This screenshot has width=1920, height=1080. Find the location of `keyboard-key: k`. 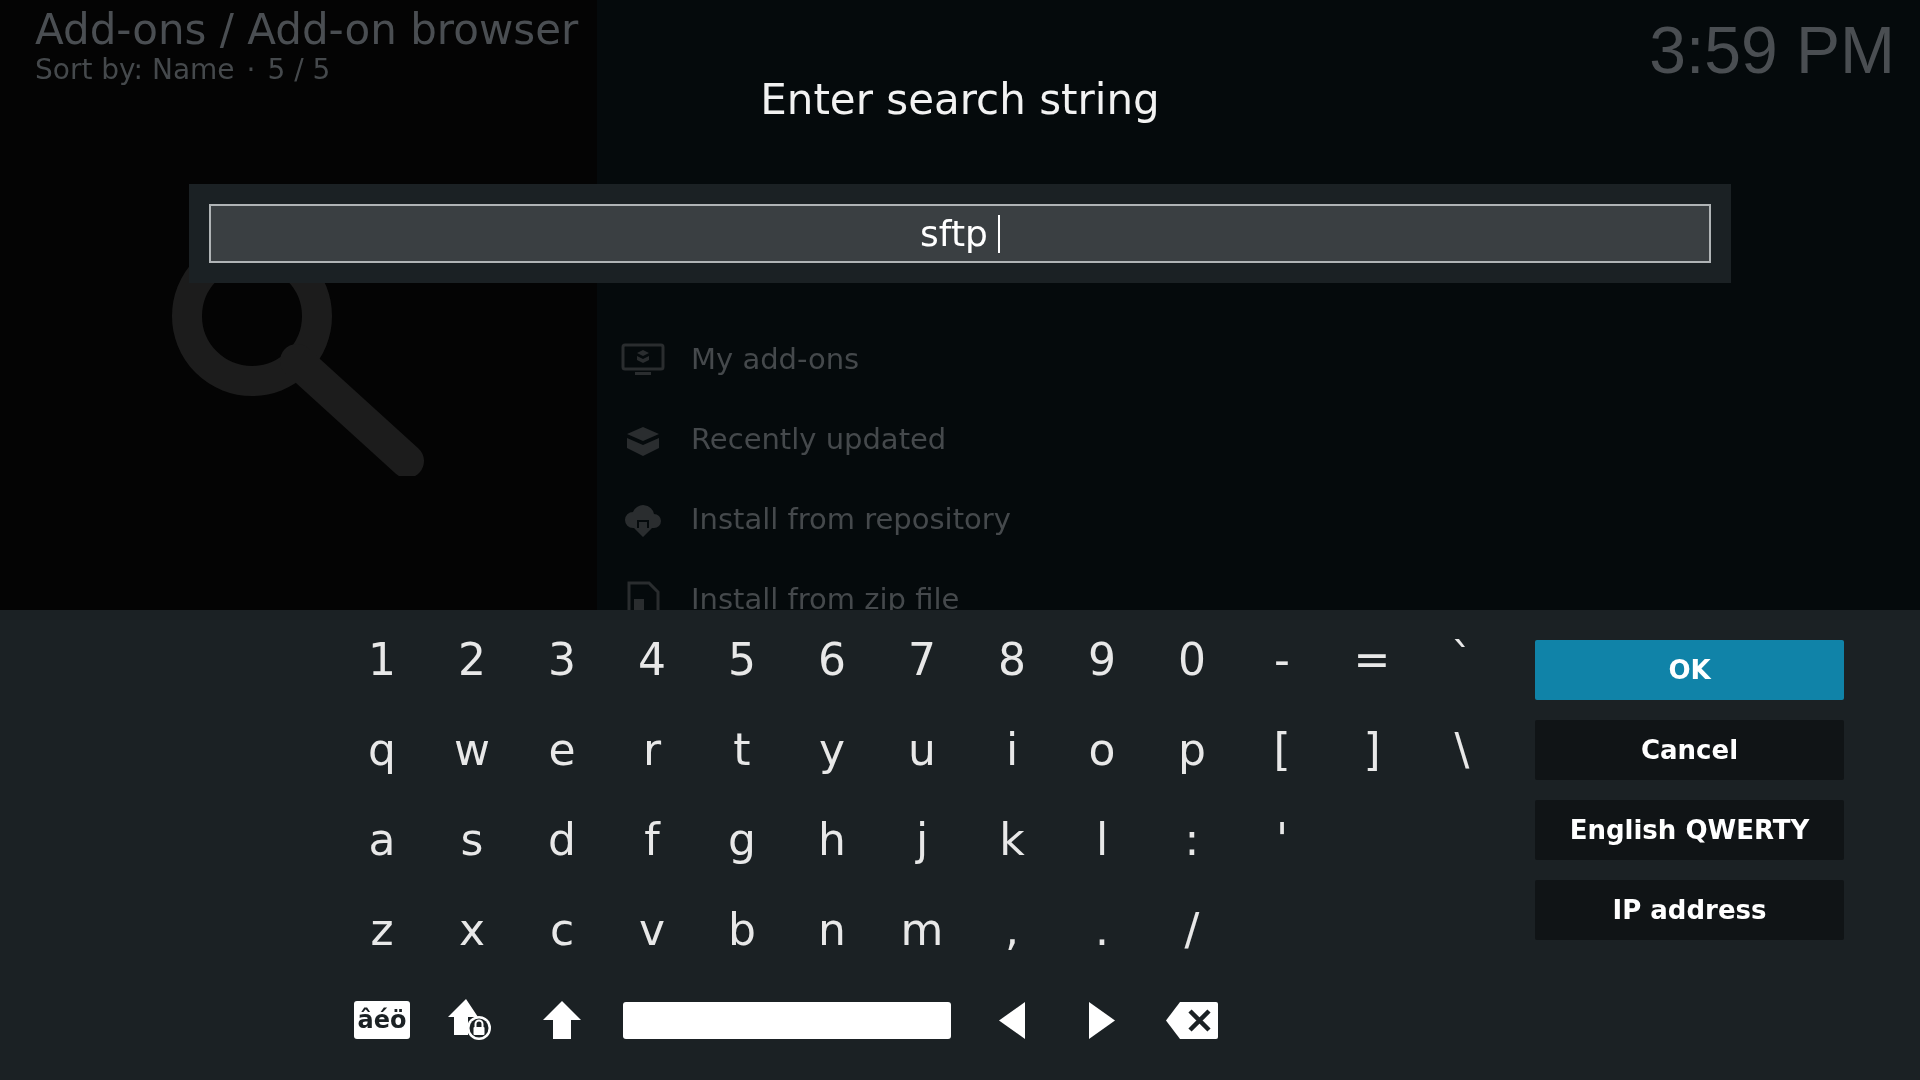

keyboard-key: k is located at coordinates (1012, 840).